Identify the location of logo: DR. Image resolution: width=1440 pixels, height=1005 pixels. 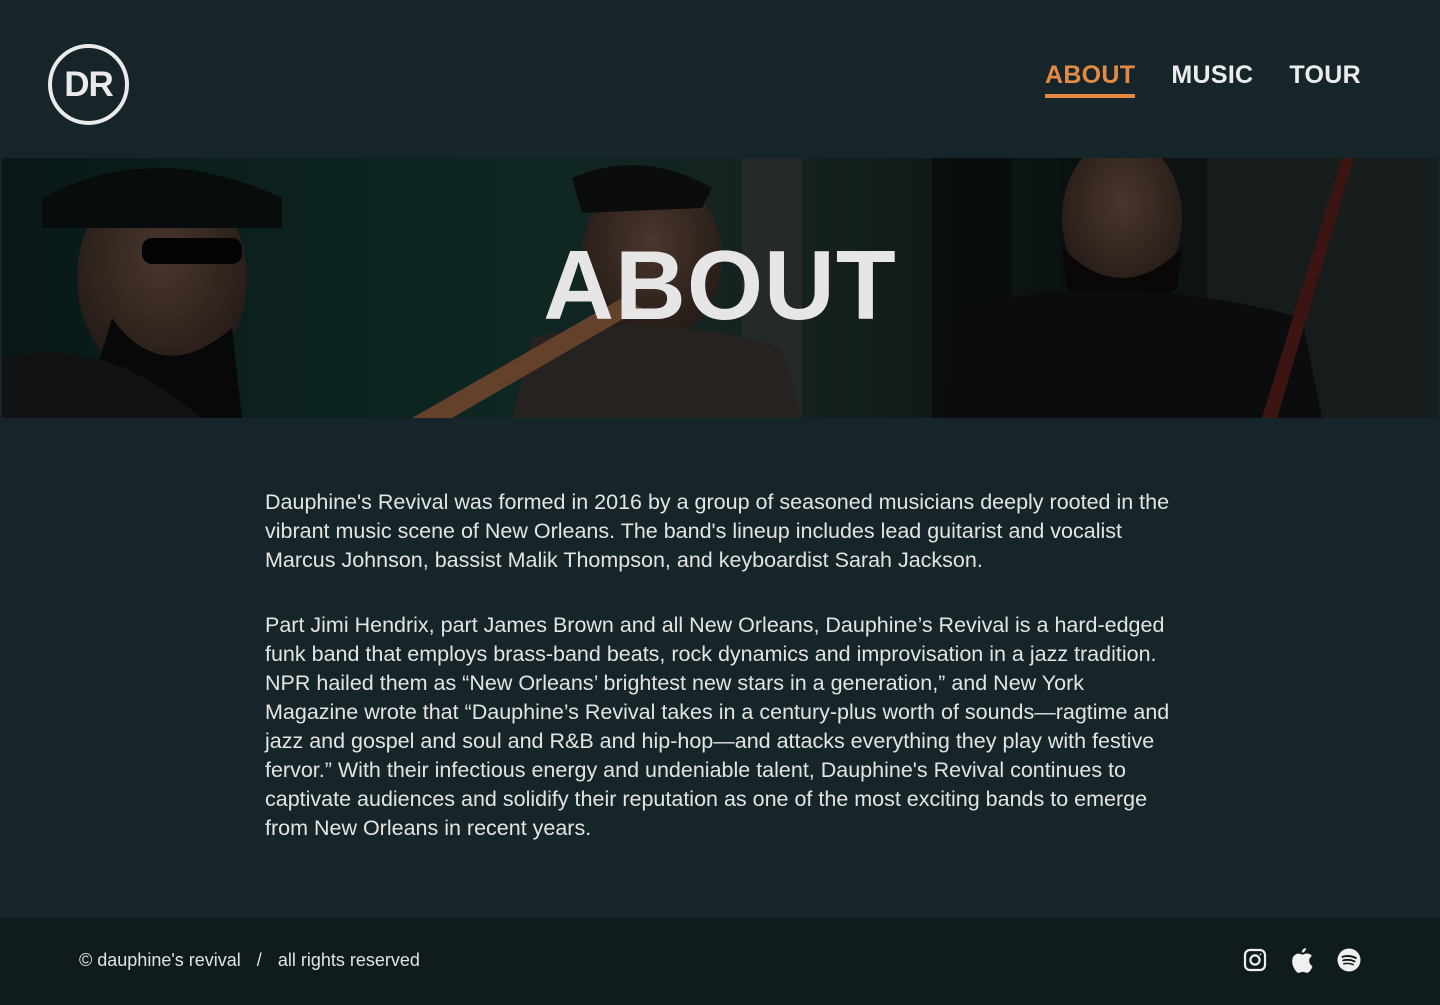
(88, 84).